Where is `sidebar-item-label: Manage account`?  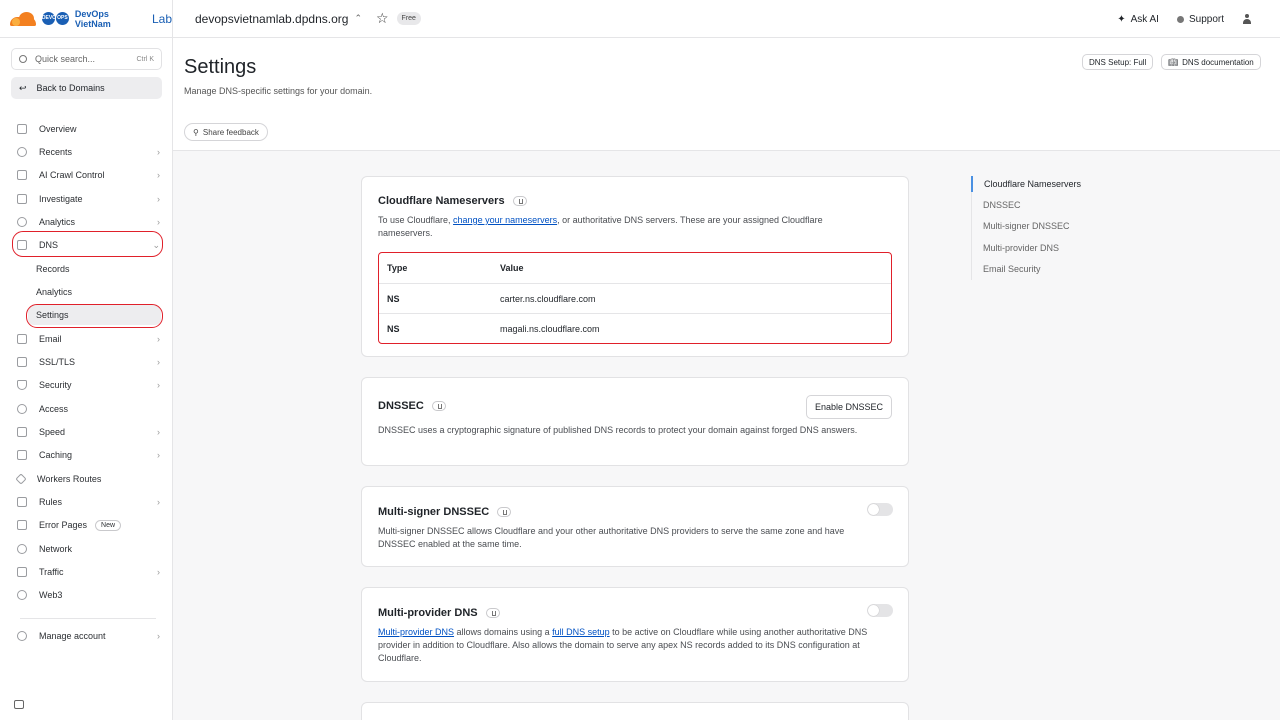
sidebar-item-label: Manage account is located at coordinates (72, 636).